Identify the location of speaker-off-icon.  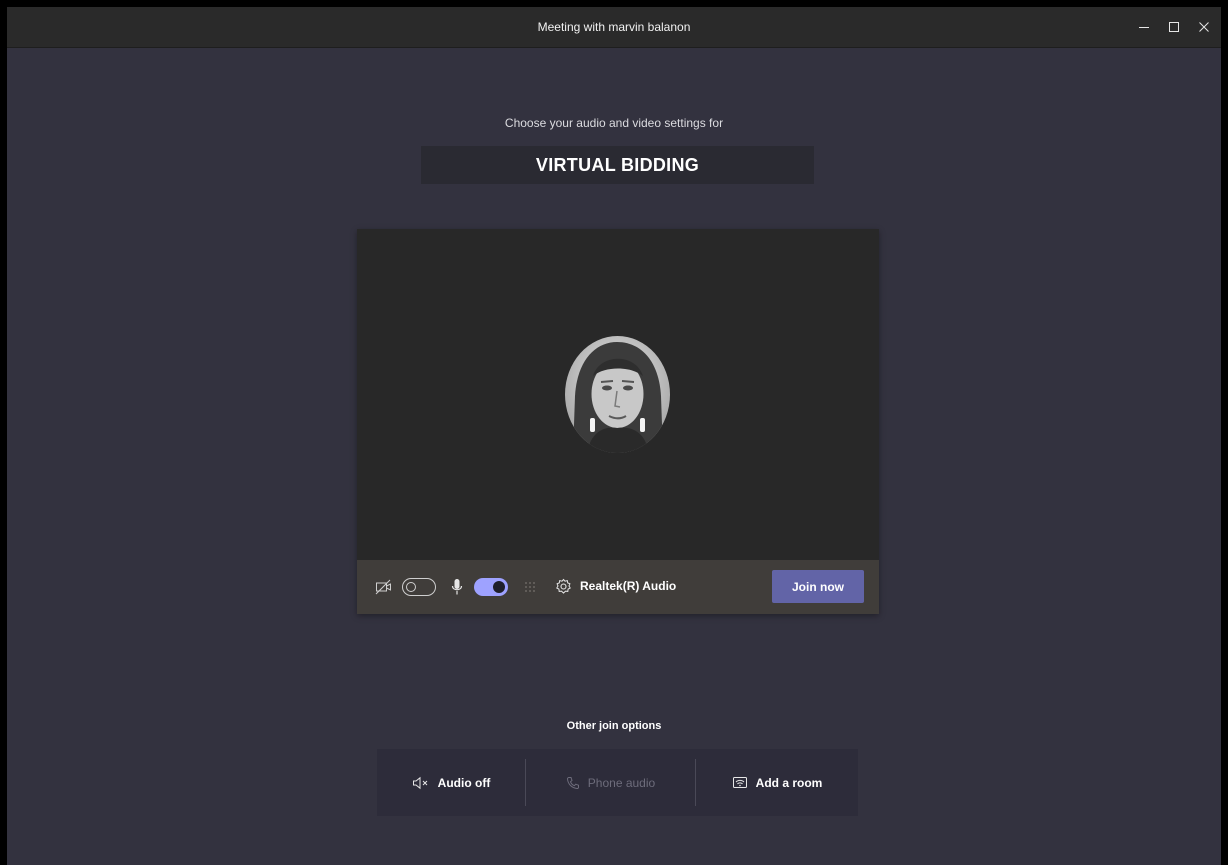
(420, 782).